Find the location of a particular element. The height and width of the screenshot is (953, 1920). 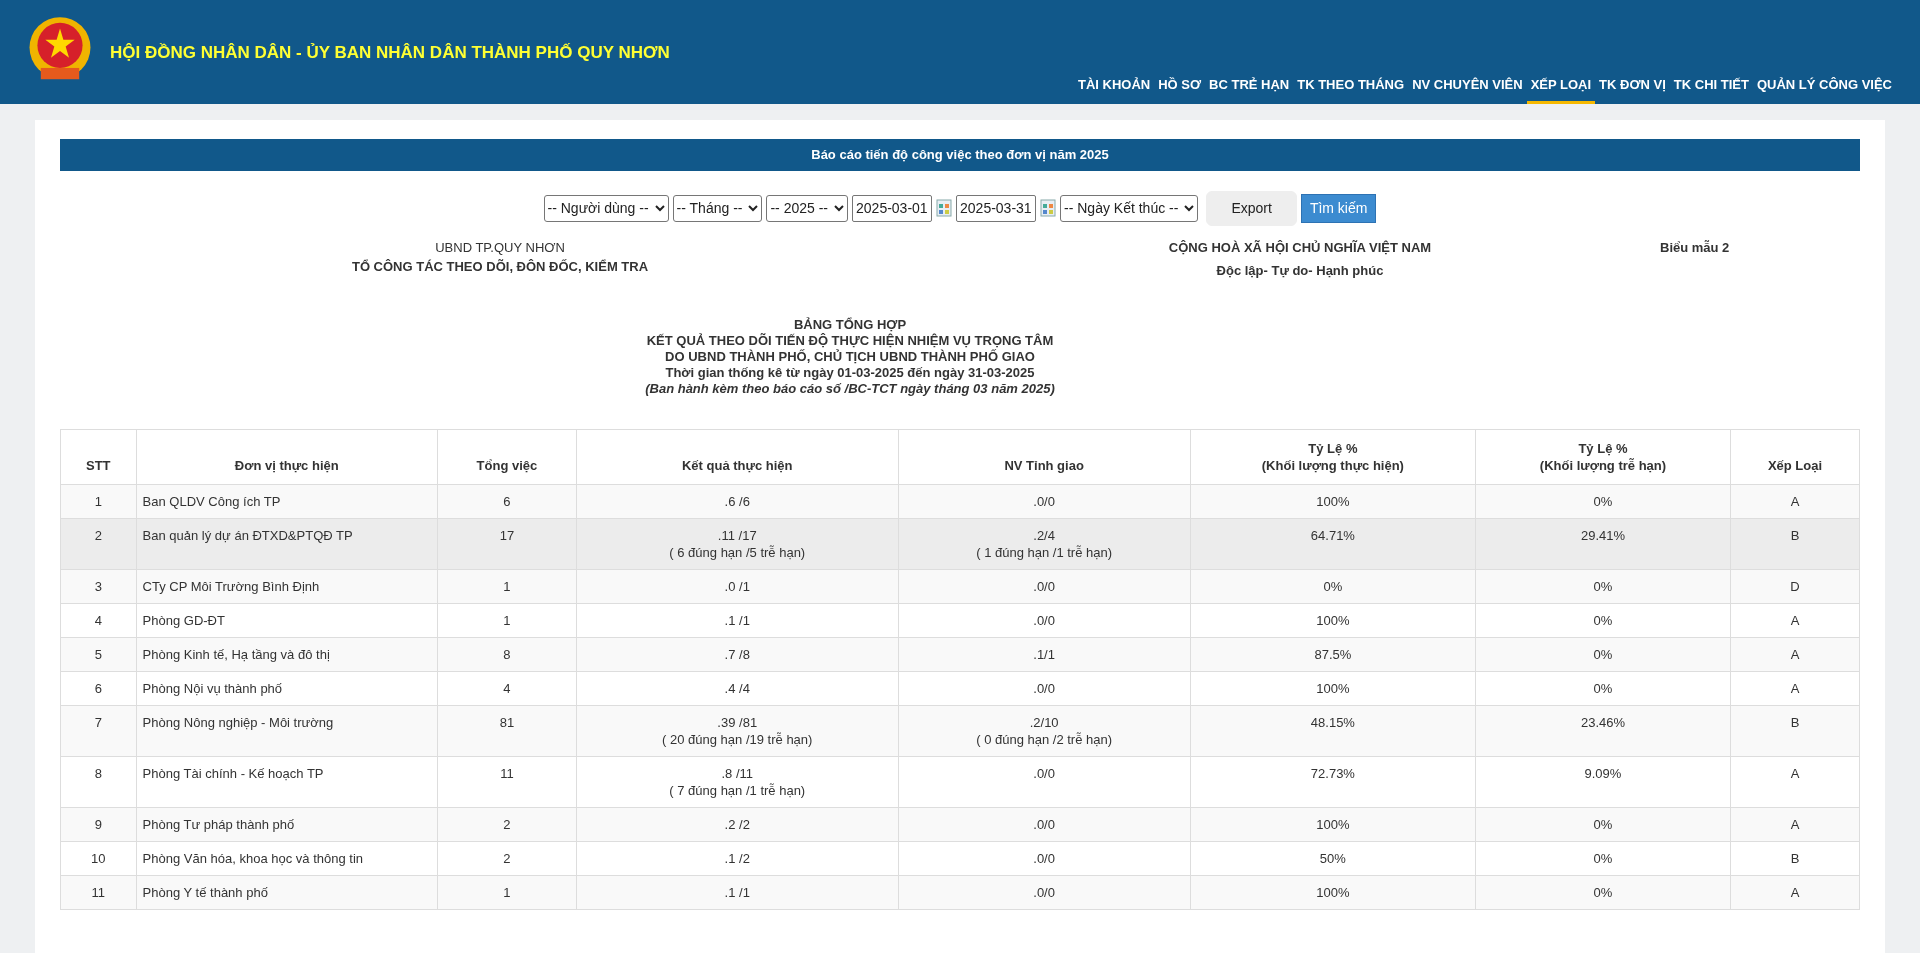

table-cell-text: ( 7 đúng hạn /1 trễ hạn) is located at coordinates (737, 790).